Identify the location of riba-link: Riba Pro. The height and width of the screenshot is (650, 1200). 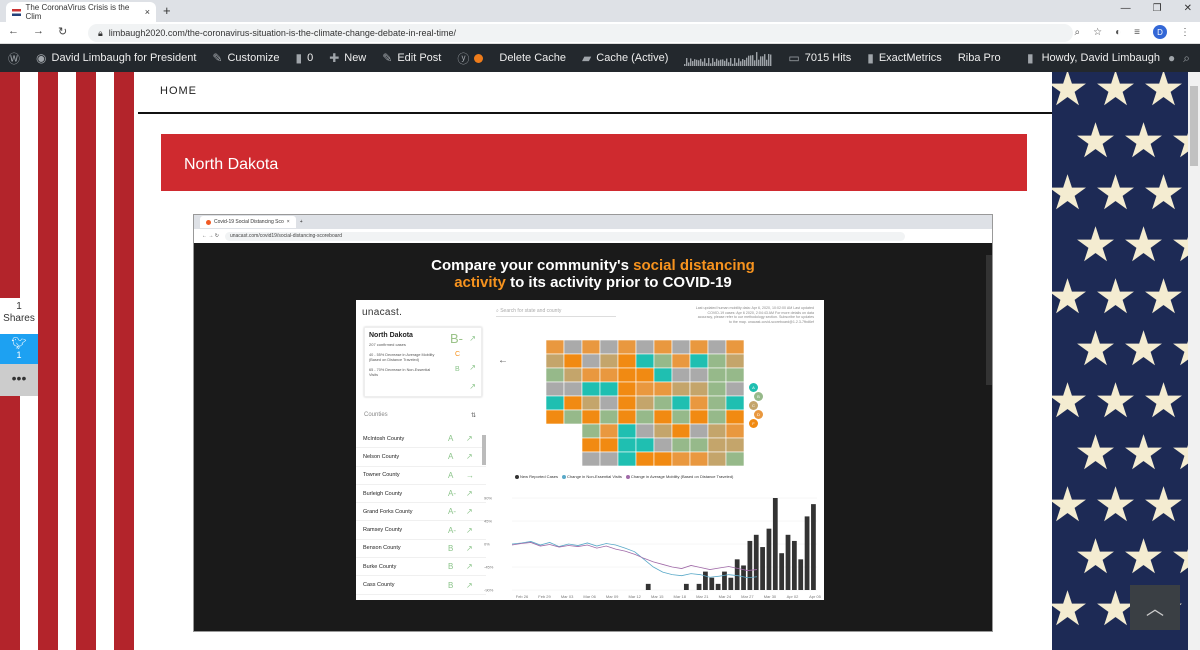
(979, 58).